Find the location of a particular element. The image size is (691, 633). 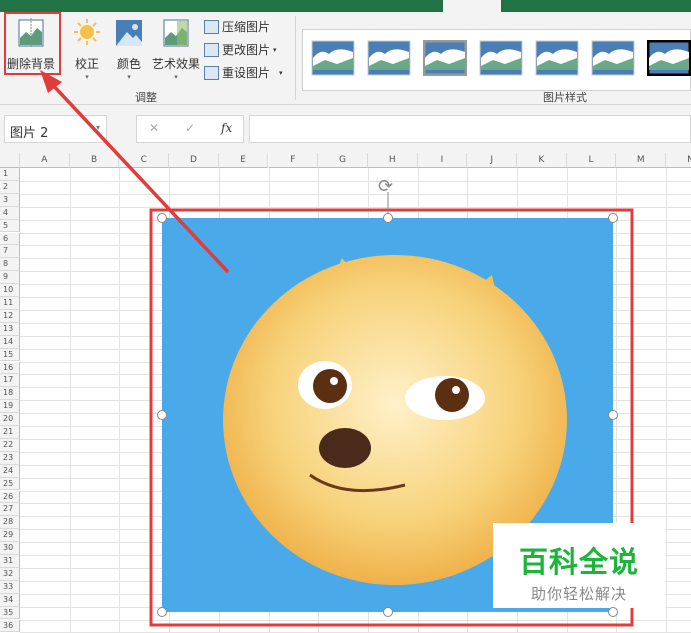

watermark-title: 百科全说 is located at coordinates (578, 562).